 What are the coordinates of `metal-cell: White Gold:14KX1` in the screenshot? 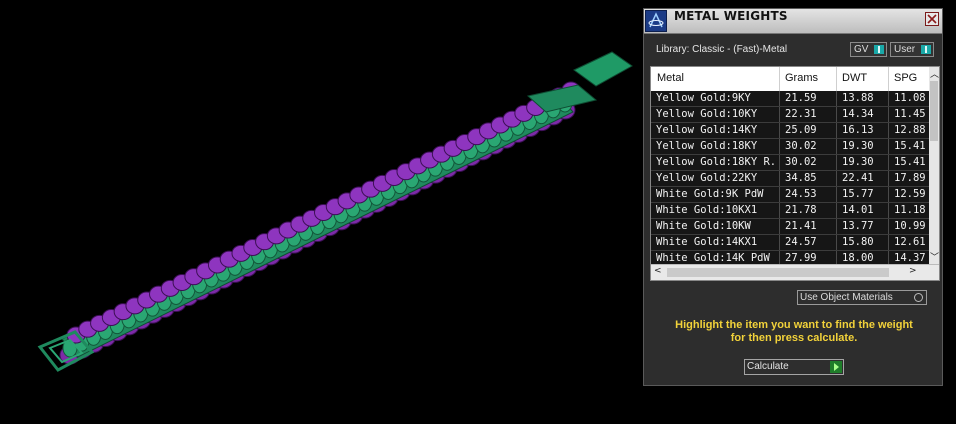 It's located at (707, 242).